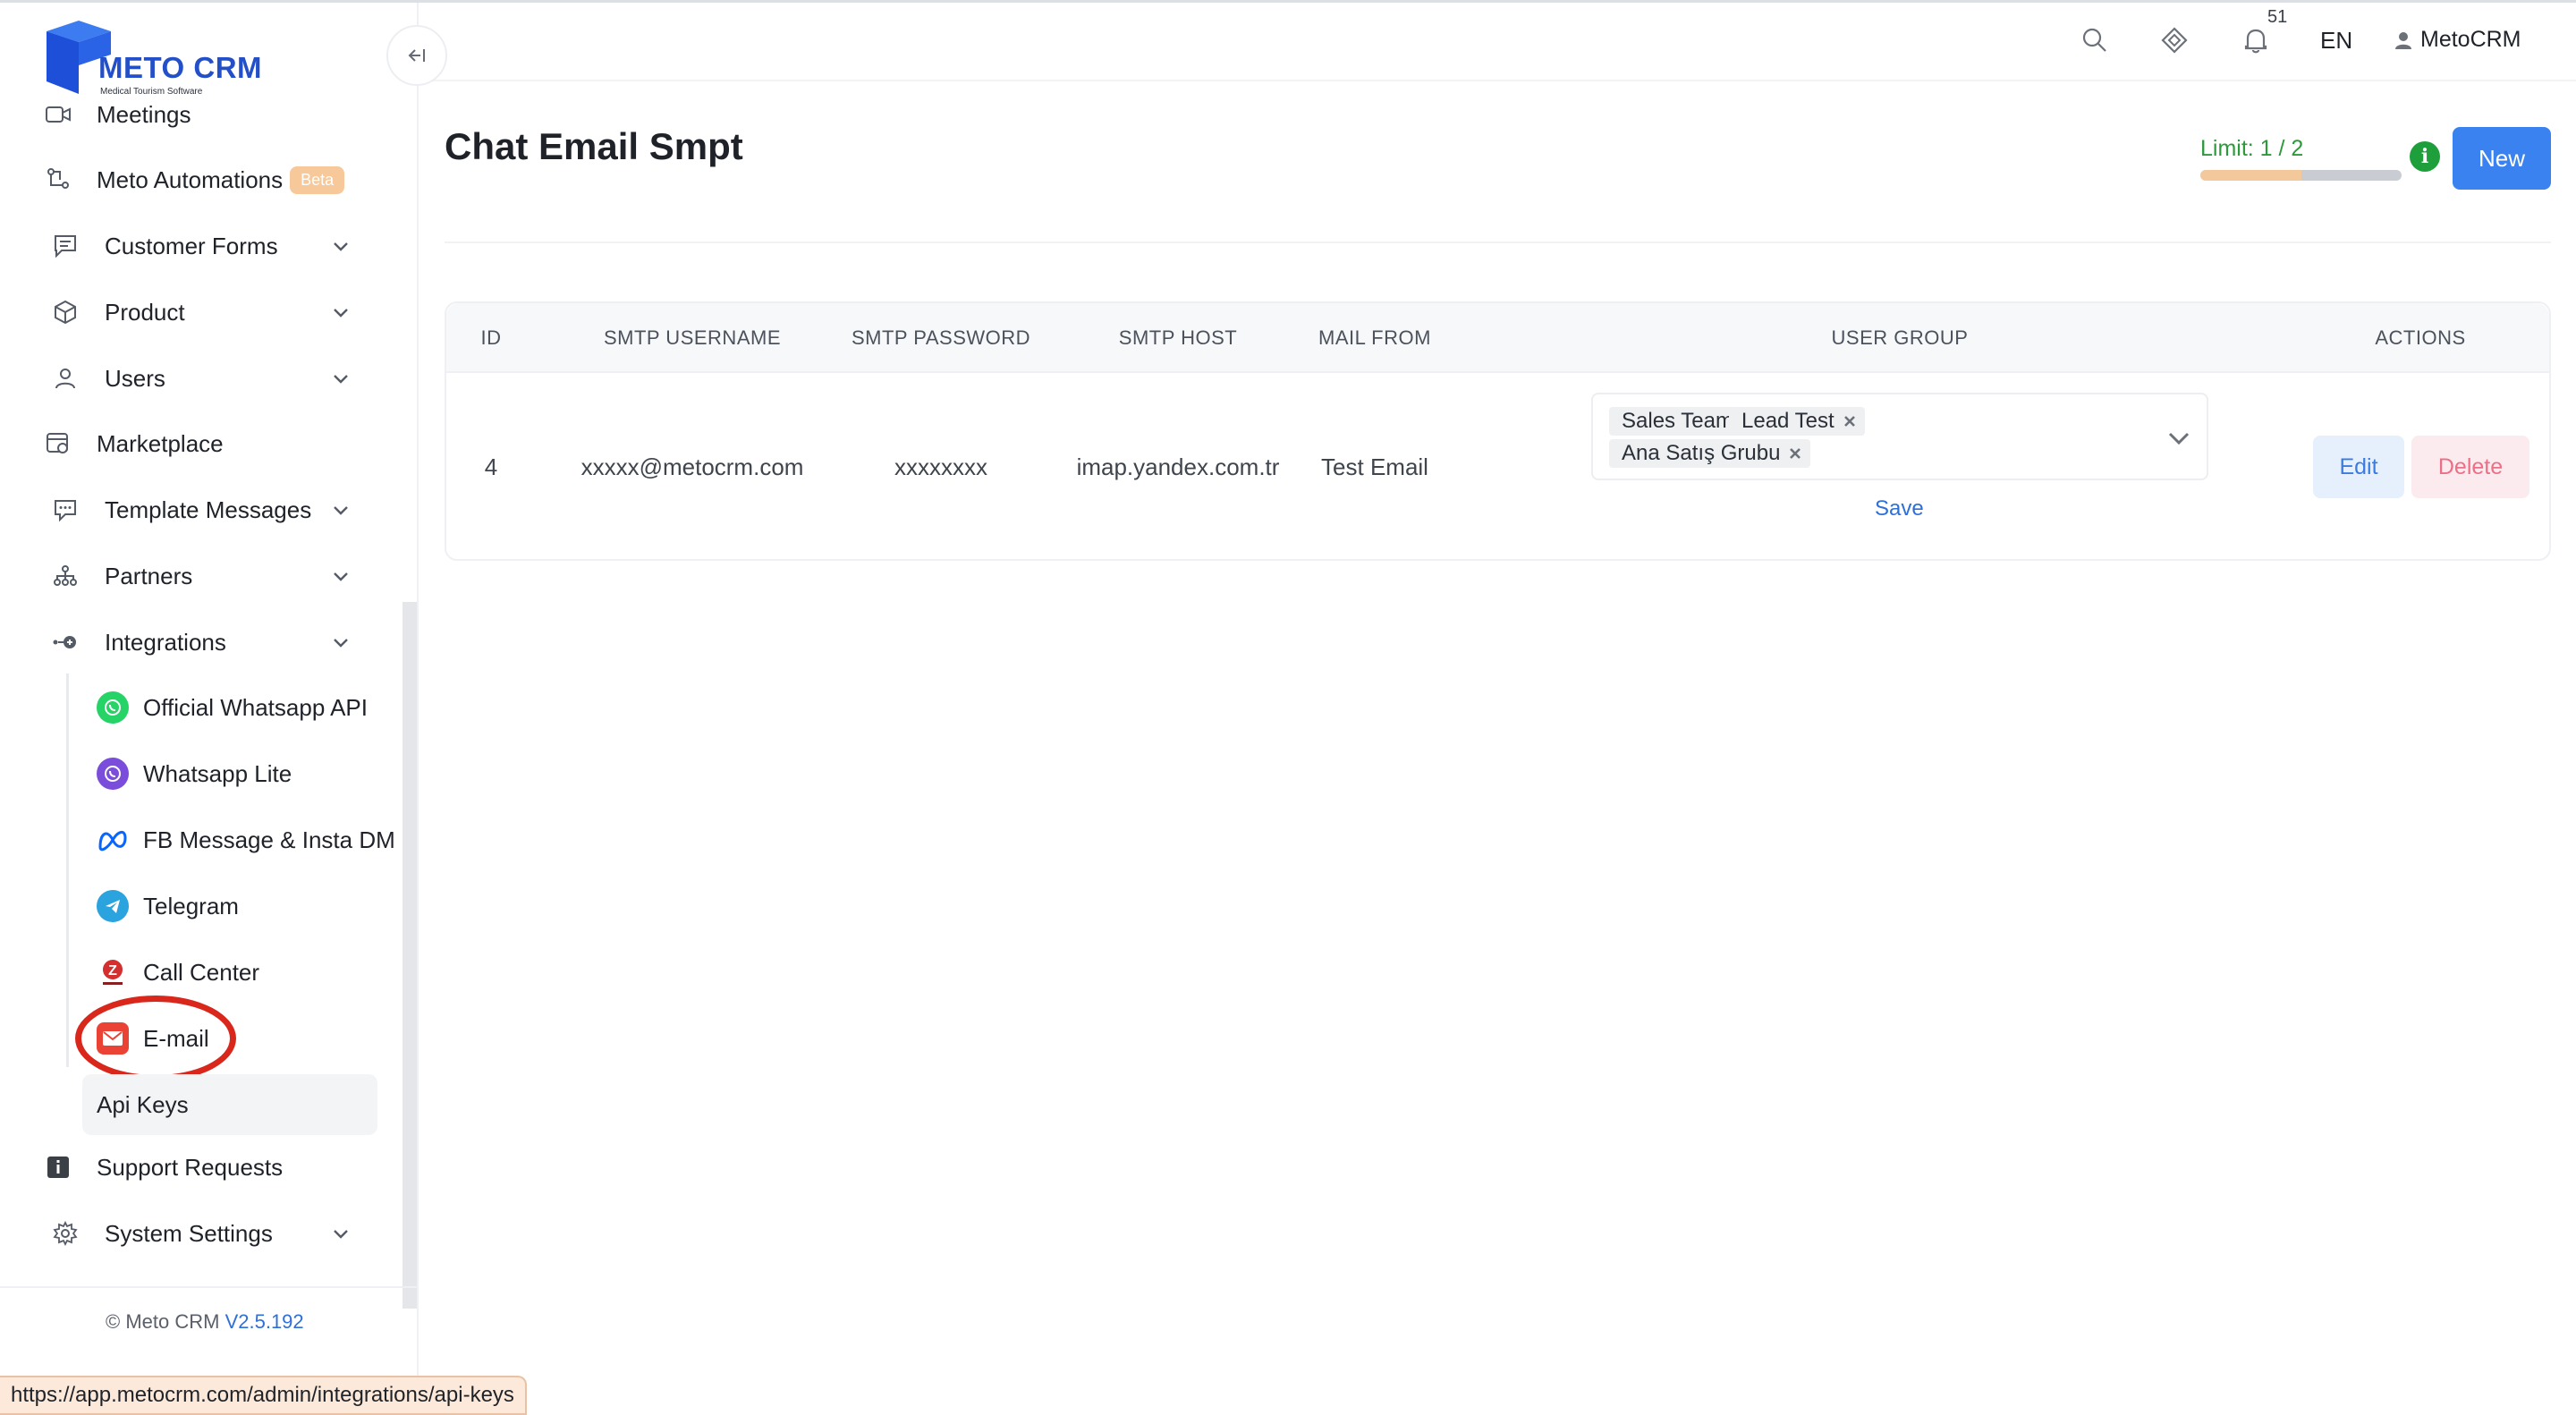 The image size is (2576, 1415). I want to click on sidebar-item-label: Partners, so click(149, 576).